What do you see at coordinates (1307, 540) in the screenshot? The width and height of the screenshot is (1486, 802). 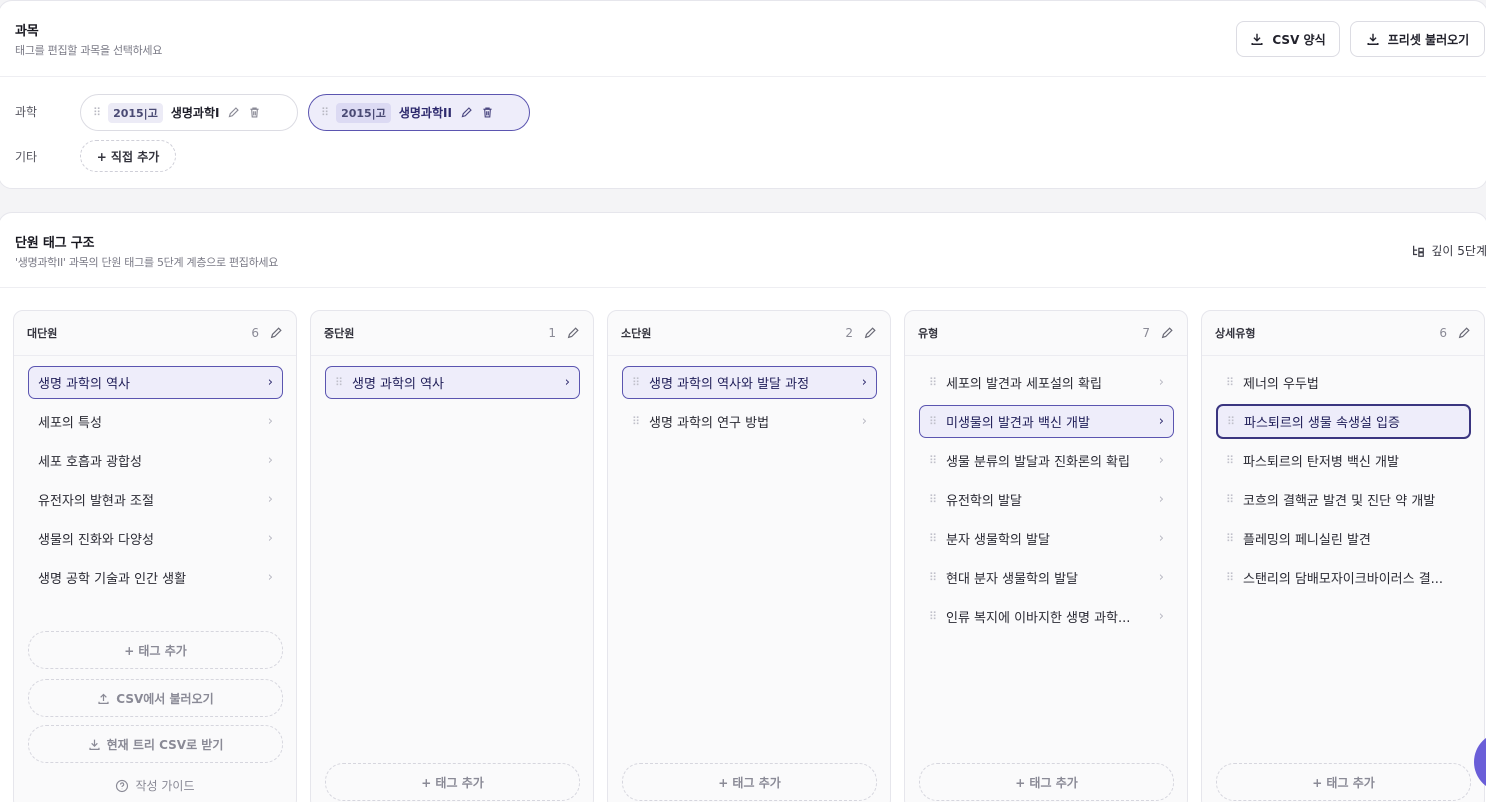 I see `tag-label: 플레밍의 페니실린 발견` at bounding box center [1307, 540].